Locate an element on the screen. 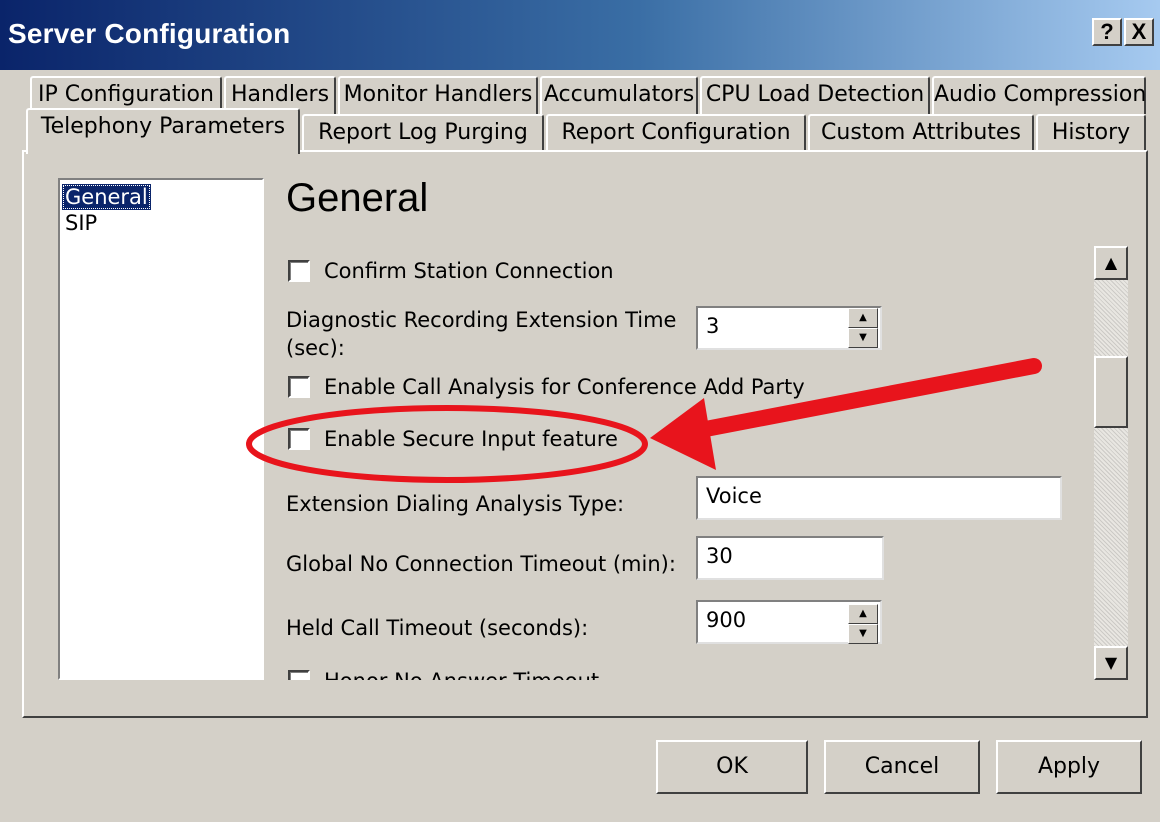 This screenshot has width=1160, height=822. tab-accumulators: Accumulators is located at coordinates (619, 95).